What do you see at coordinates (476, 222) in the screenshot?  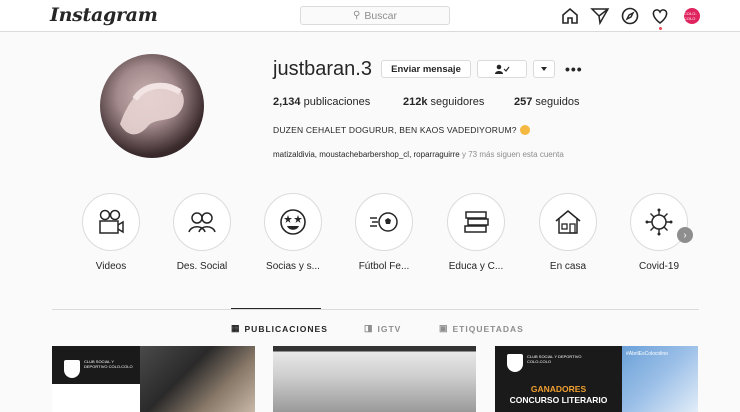 I see `books-icon` at bounding box center [476, 222].